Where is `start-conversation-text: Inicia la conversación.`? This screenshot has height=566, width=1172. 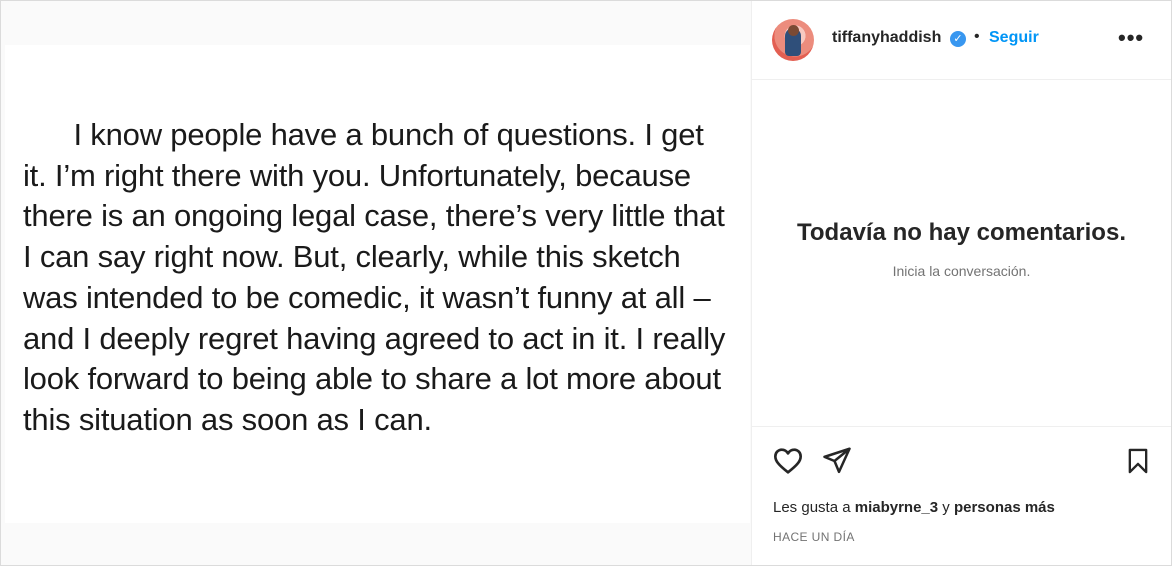 start-conversation-text: Inicia la conversación. is located at coordinates (961, 271).